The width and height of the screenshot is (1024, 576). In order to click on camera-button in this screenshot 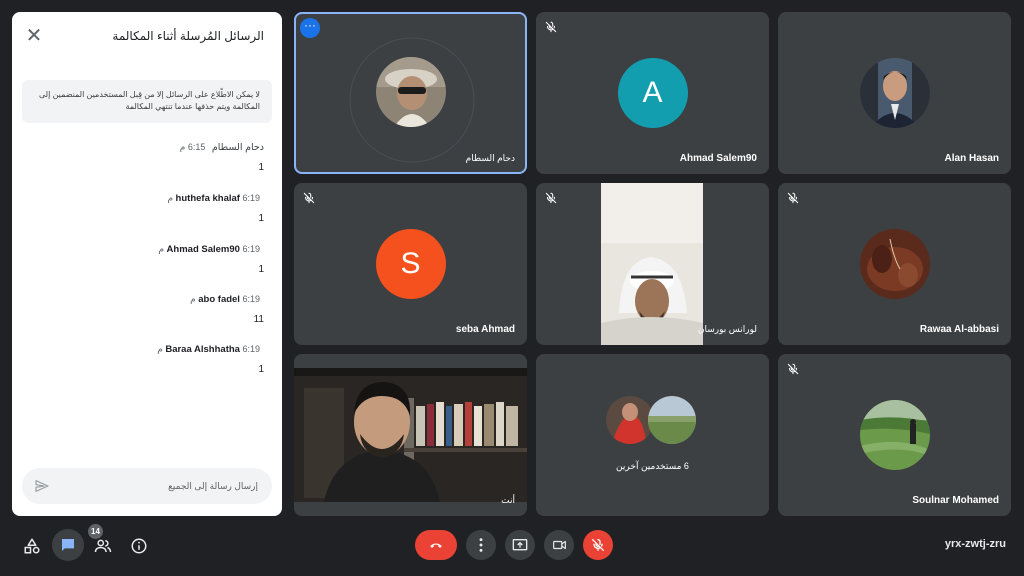, I will do `click(559, 545)`.